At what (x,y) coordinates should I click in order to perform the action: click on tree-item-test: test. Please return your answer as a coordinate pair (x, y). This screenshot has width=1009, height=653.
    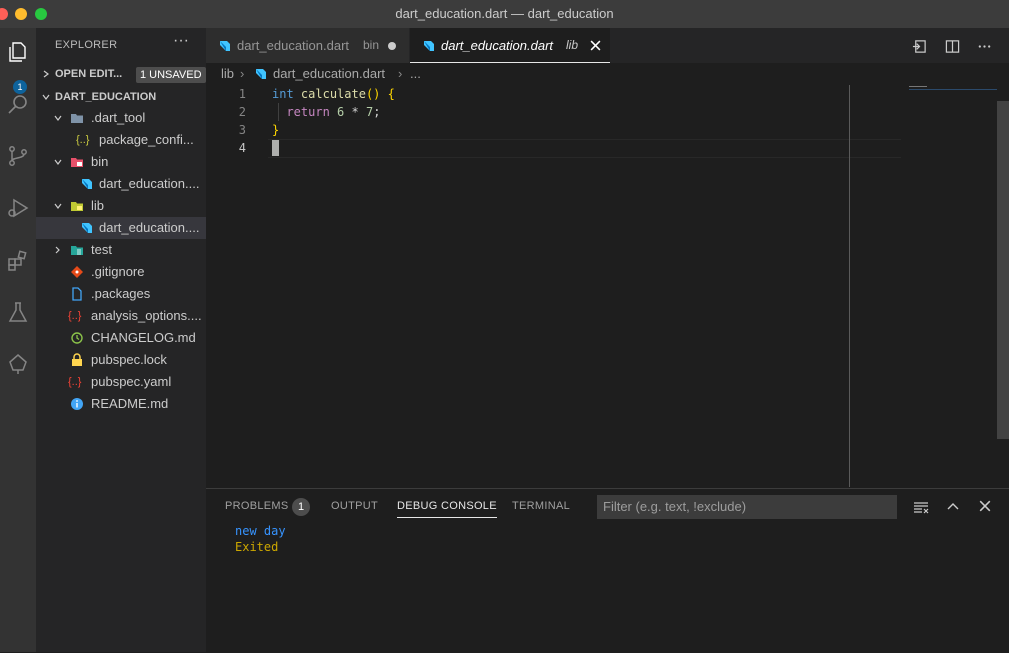
    Looking at the image, I should click on (121, 250).